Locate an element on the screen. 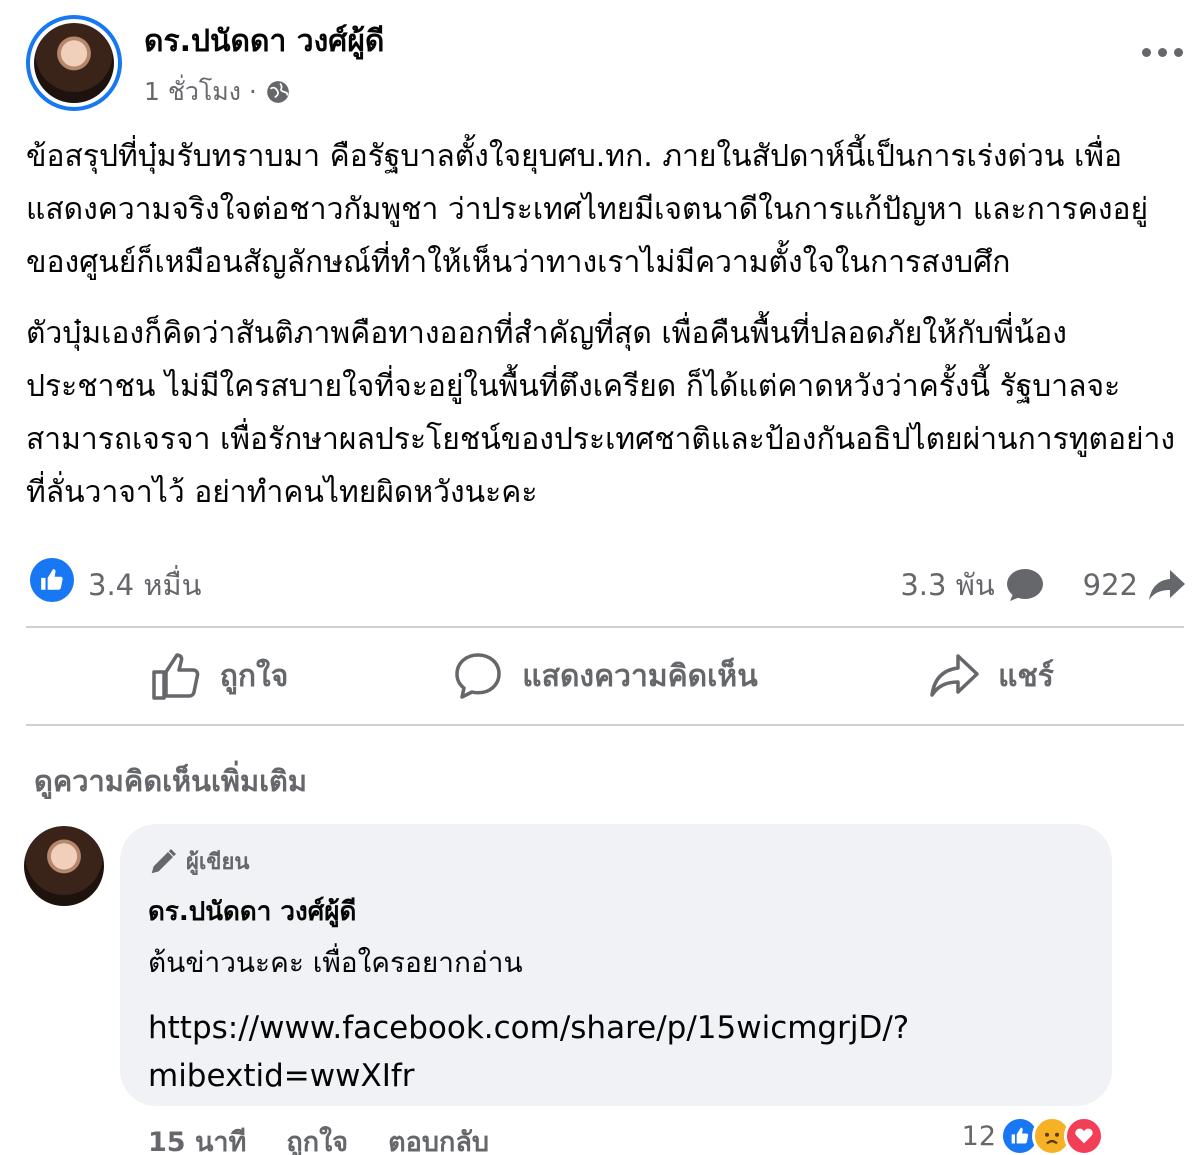 Image resolution: width=1200 pixels, height=1155 pixels. comment-button: แสดงความคิดเห็น is located at coordinates (605, 676).